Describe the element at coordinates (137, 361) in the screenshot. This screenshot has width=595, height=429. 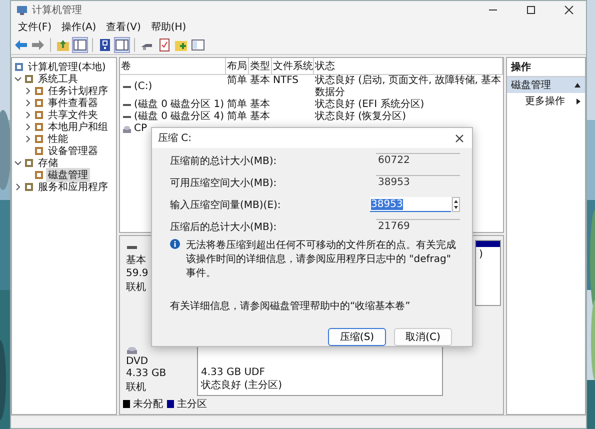
I see `disk-info: DVD` at that location.